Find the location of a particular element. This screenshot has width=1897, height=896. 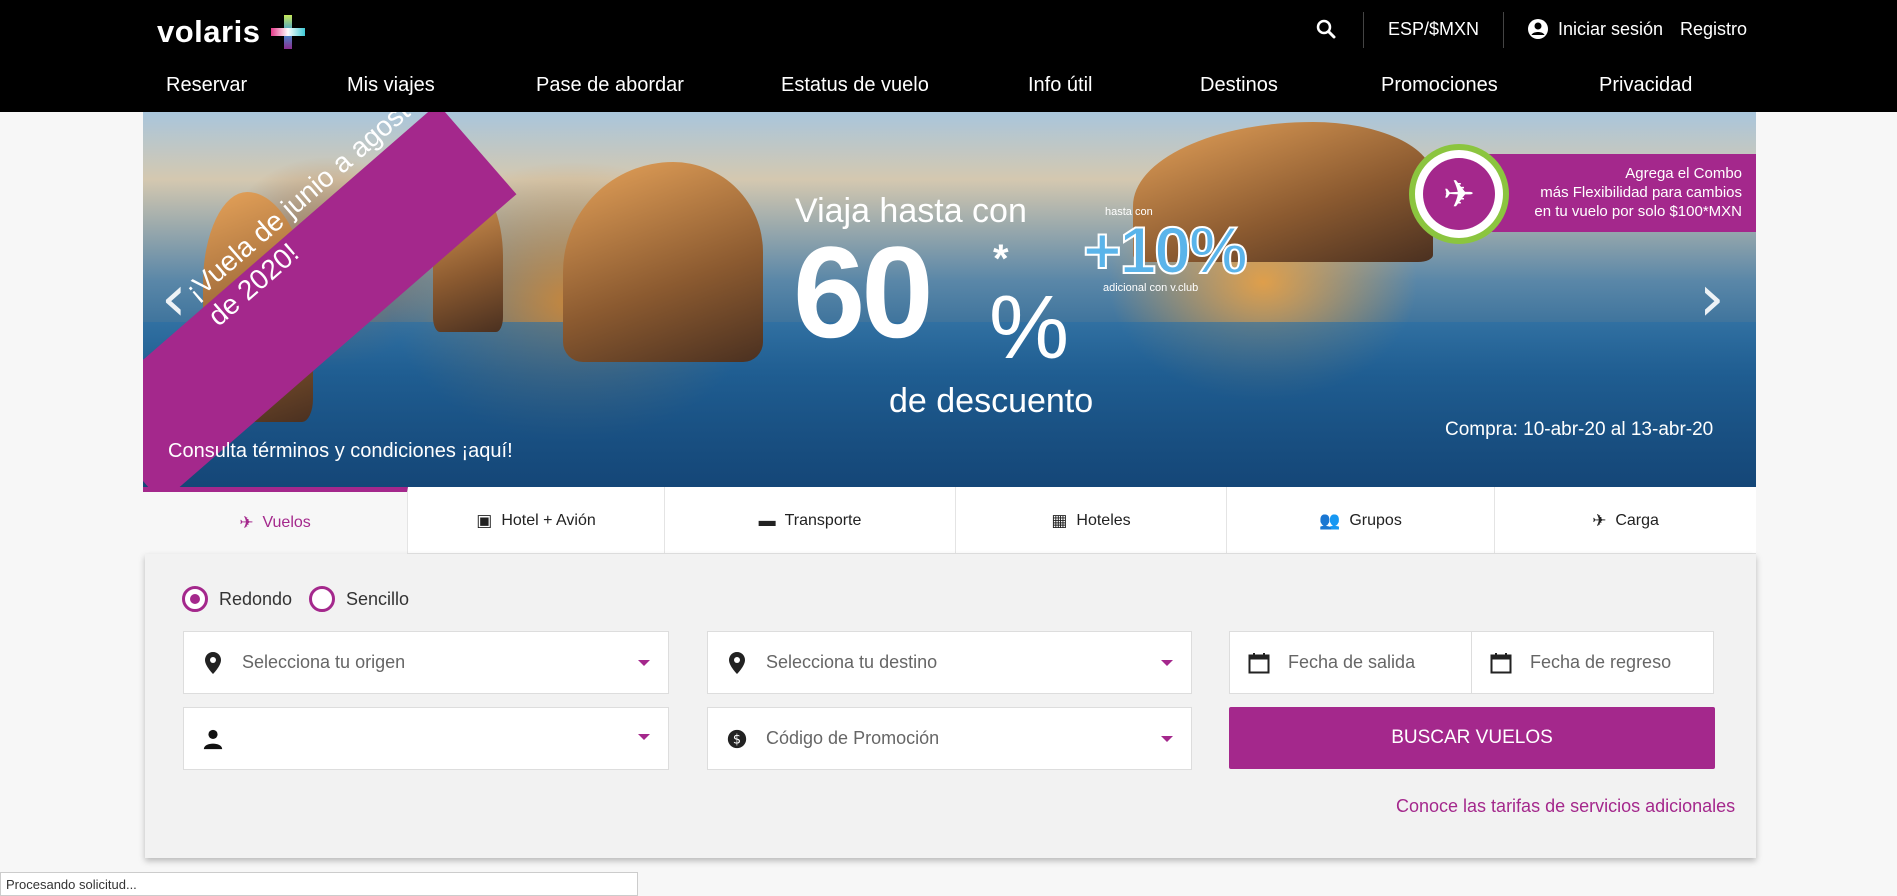

passengers-select is located at coordinates (426, 738).